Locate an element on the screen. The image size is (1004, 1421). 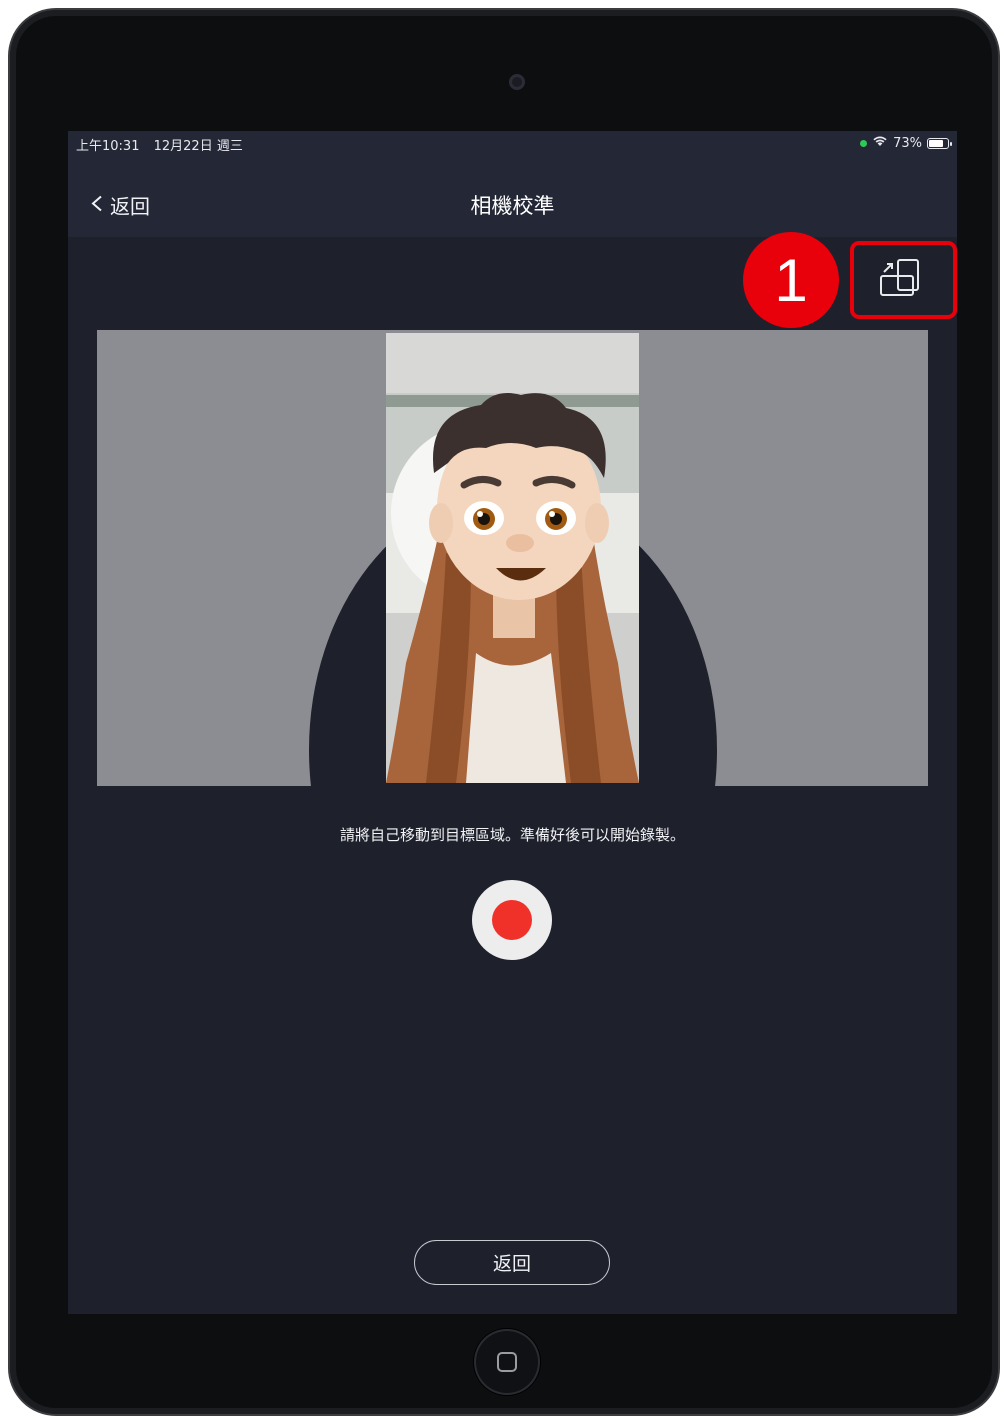
back-button: 返回 is located at coordinates (512, 1262).